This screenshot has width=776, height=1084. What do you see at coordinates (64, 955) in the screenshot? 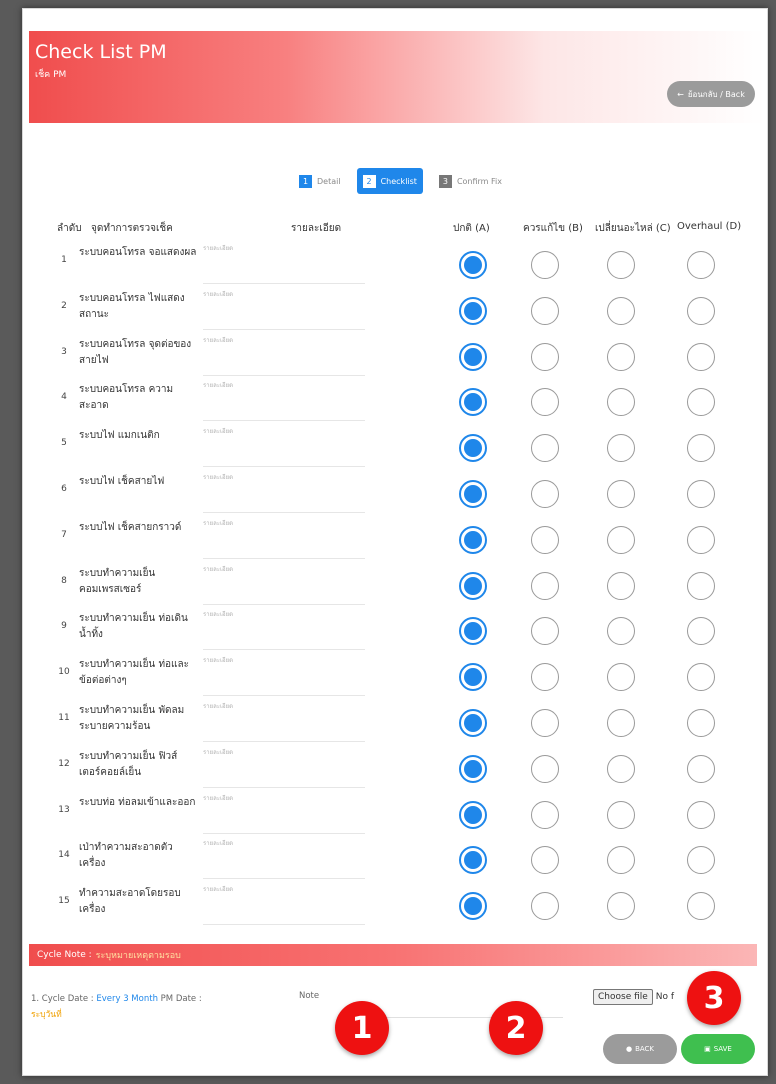
I see `cycle-note-label: Cycle Note :` at bounding box center [64, 955].